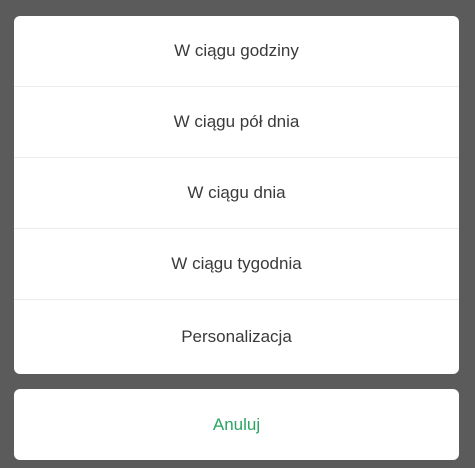 The image size is (475, 468). I want to click on option-customize: Personalizacja, so click(236, 337).